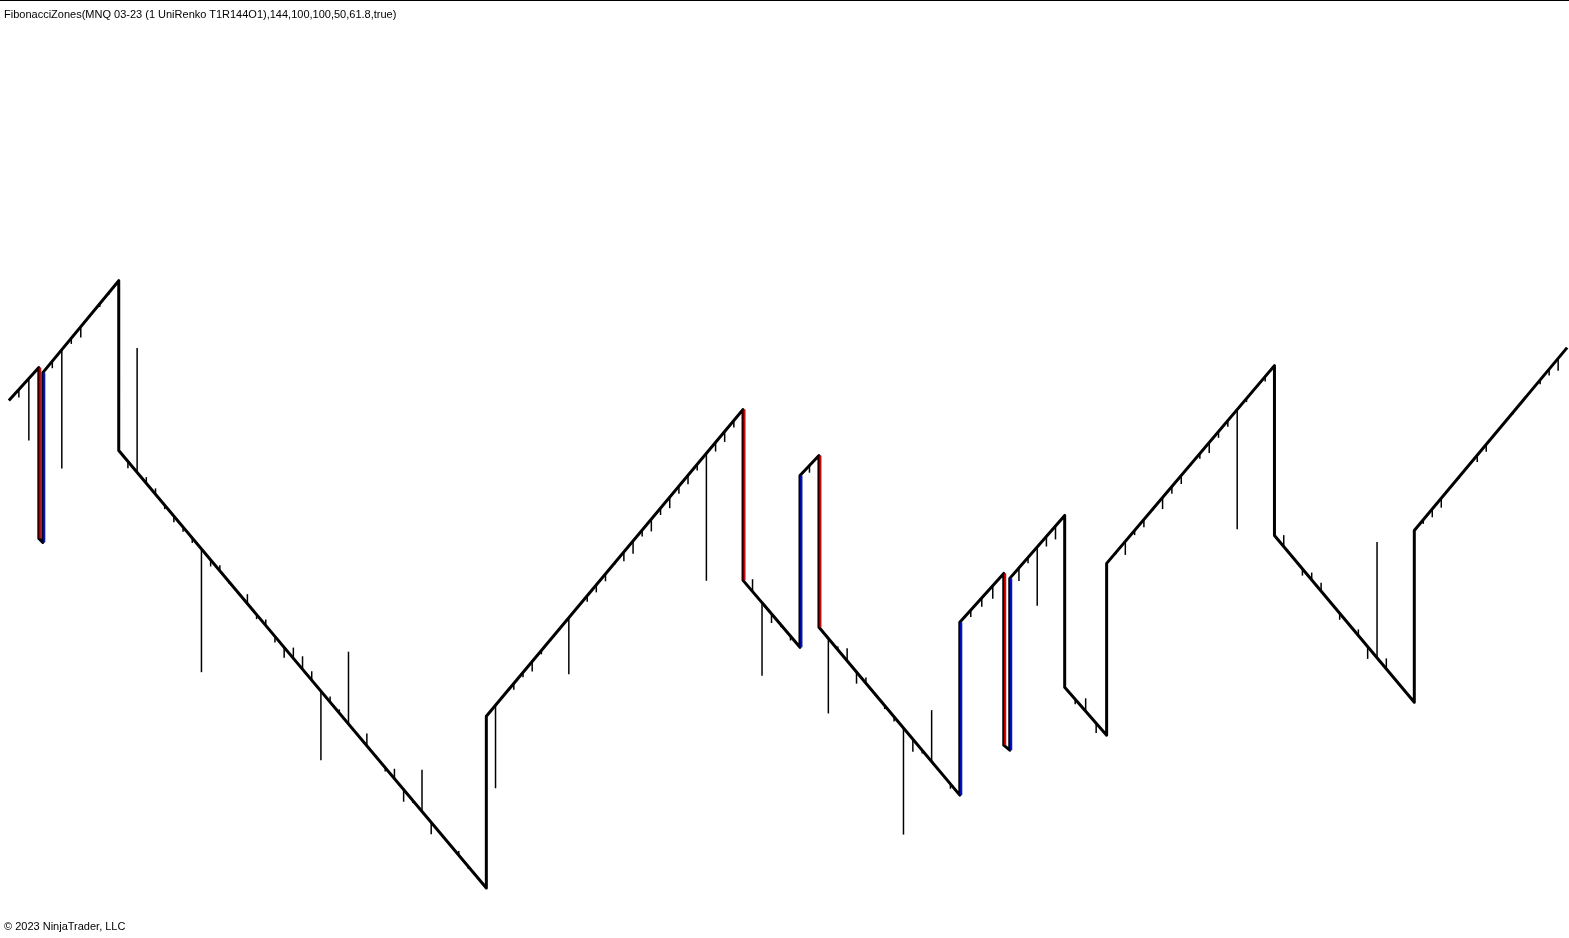  I want to click on chart-title: FibonacciZones(MNQ 03-23 (1 UniRenko T1R144O1),144,100,100,50,61.8,true), so click(200, 14).